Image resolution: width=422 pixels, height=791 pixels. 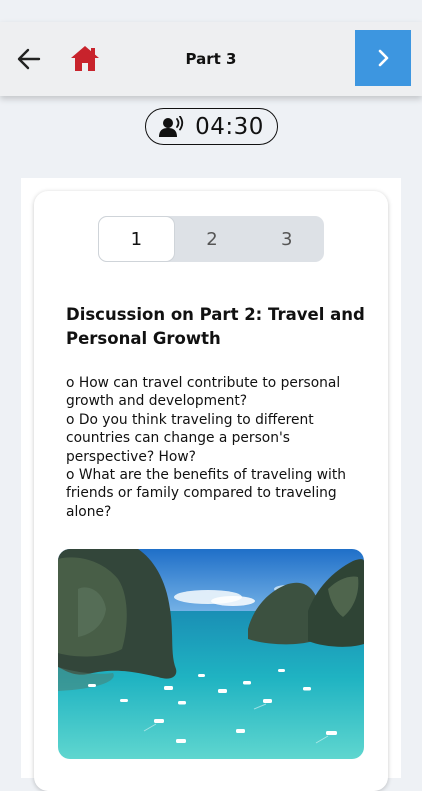 I want to click on chevron-right-icon, so click(x=383, y=58).